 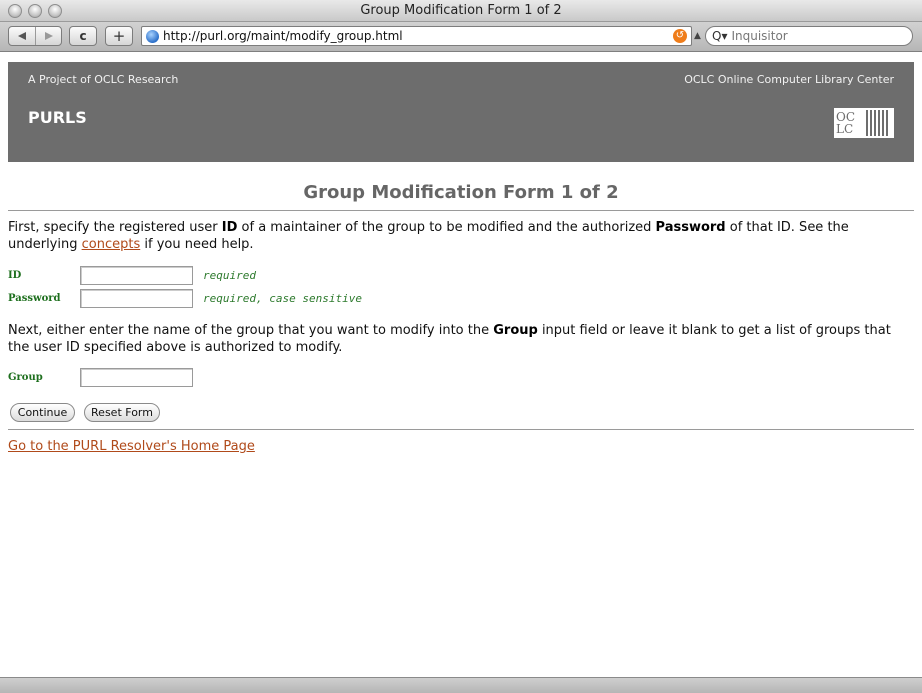 I want to click on forward-arrow-icon, so click(x=48, y=36).